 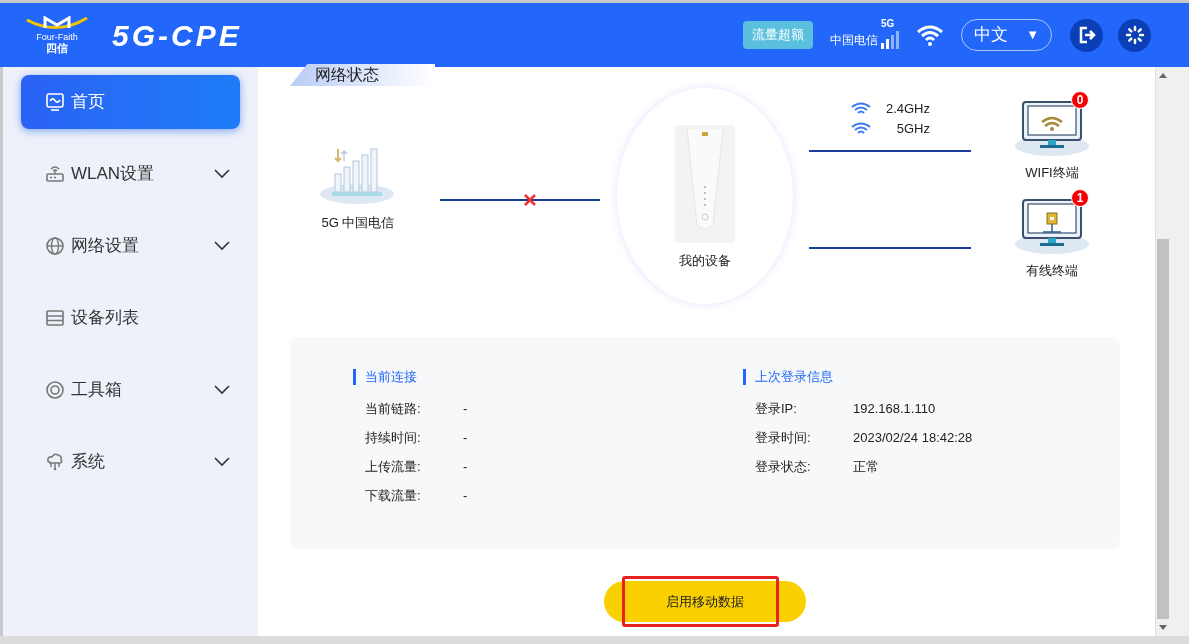 I want to click on section-title: 网络状态, so click(x=347, y=75).